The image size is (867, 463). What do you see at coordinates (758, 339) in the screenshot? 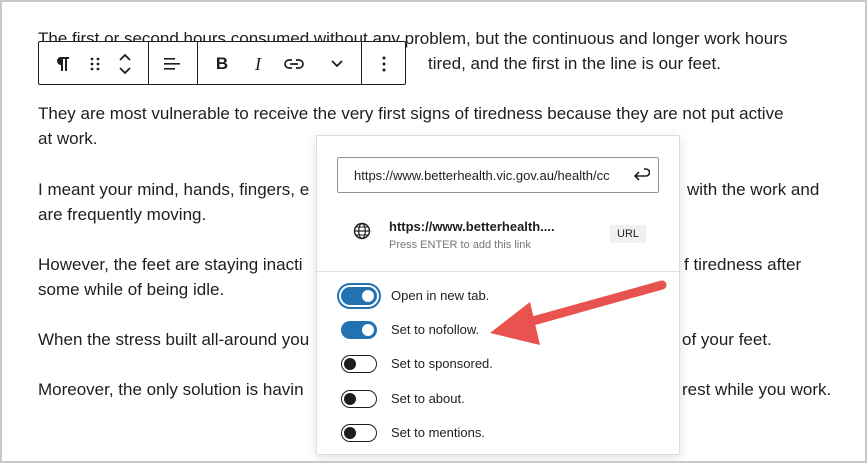
I see `paragraph-5-line-1b: of your feet.` at bounding box center [758, 339].